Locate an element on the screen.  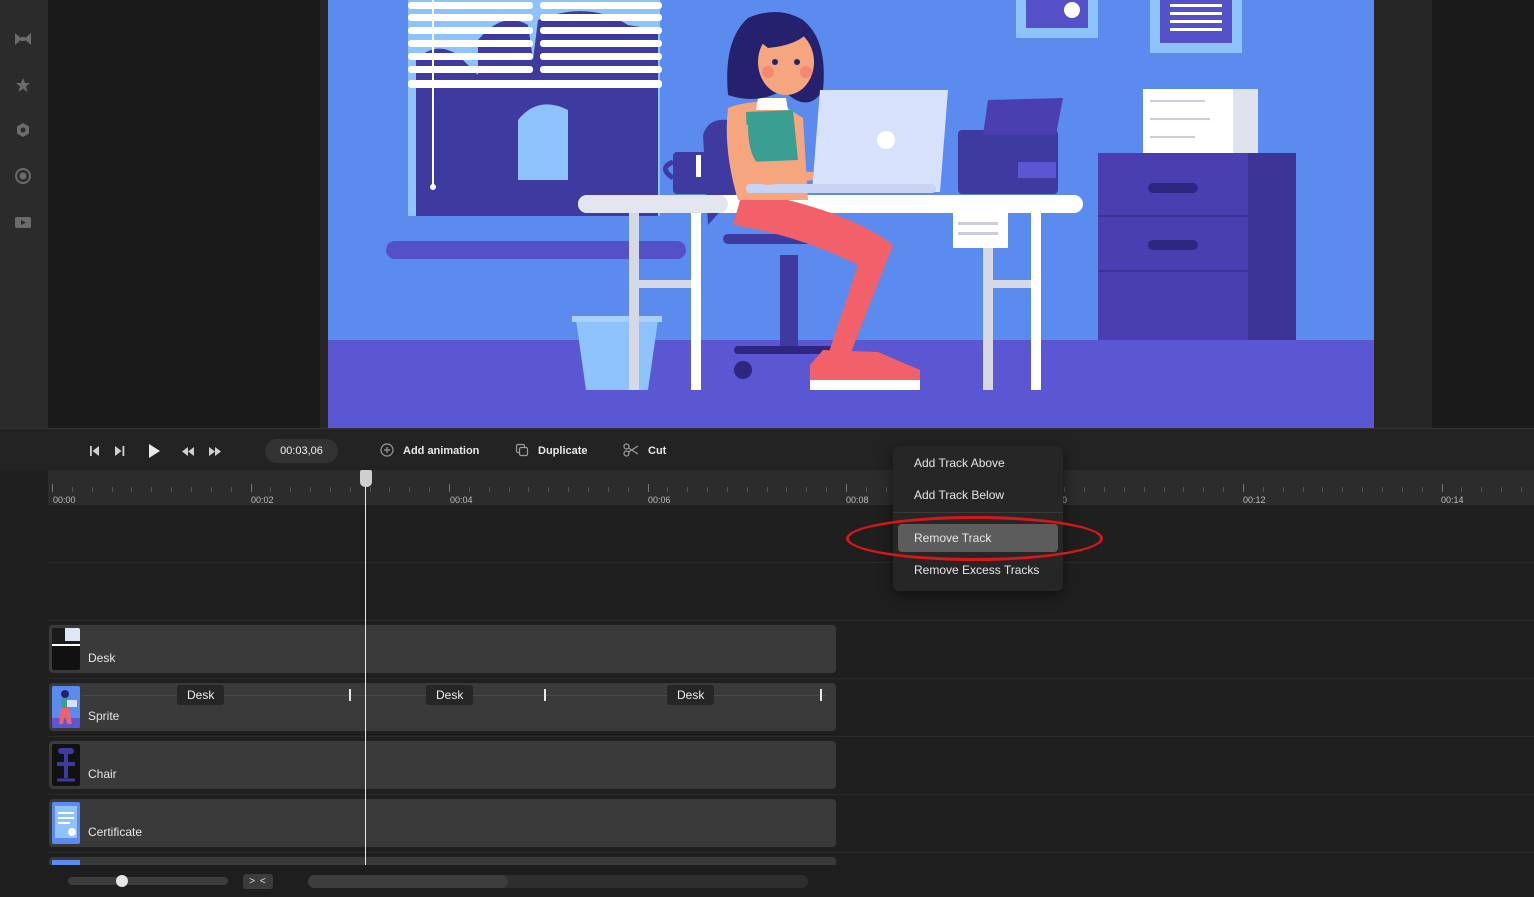
ruler-label: 00:06 is located at coordinates (659, 500).